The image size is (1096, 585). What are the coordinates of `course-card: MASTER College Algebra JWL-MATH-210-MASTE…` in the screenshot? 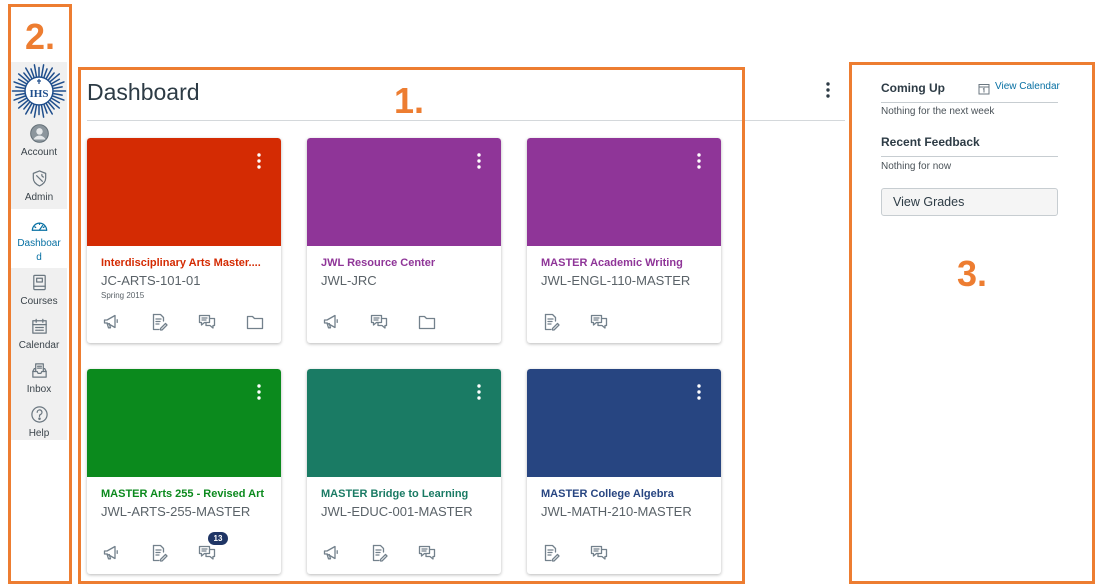 It's located at (624, 471).